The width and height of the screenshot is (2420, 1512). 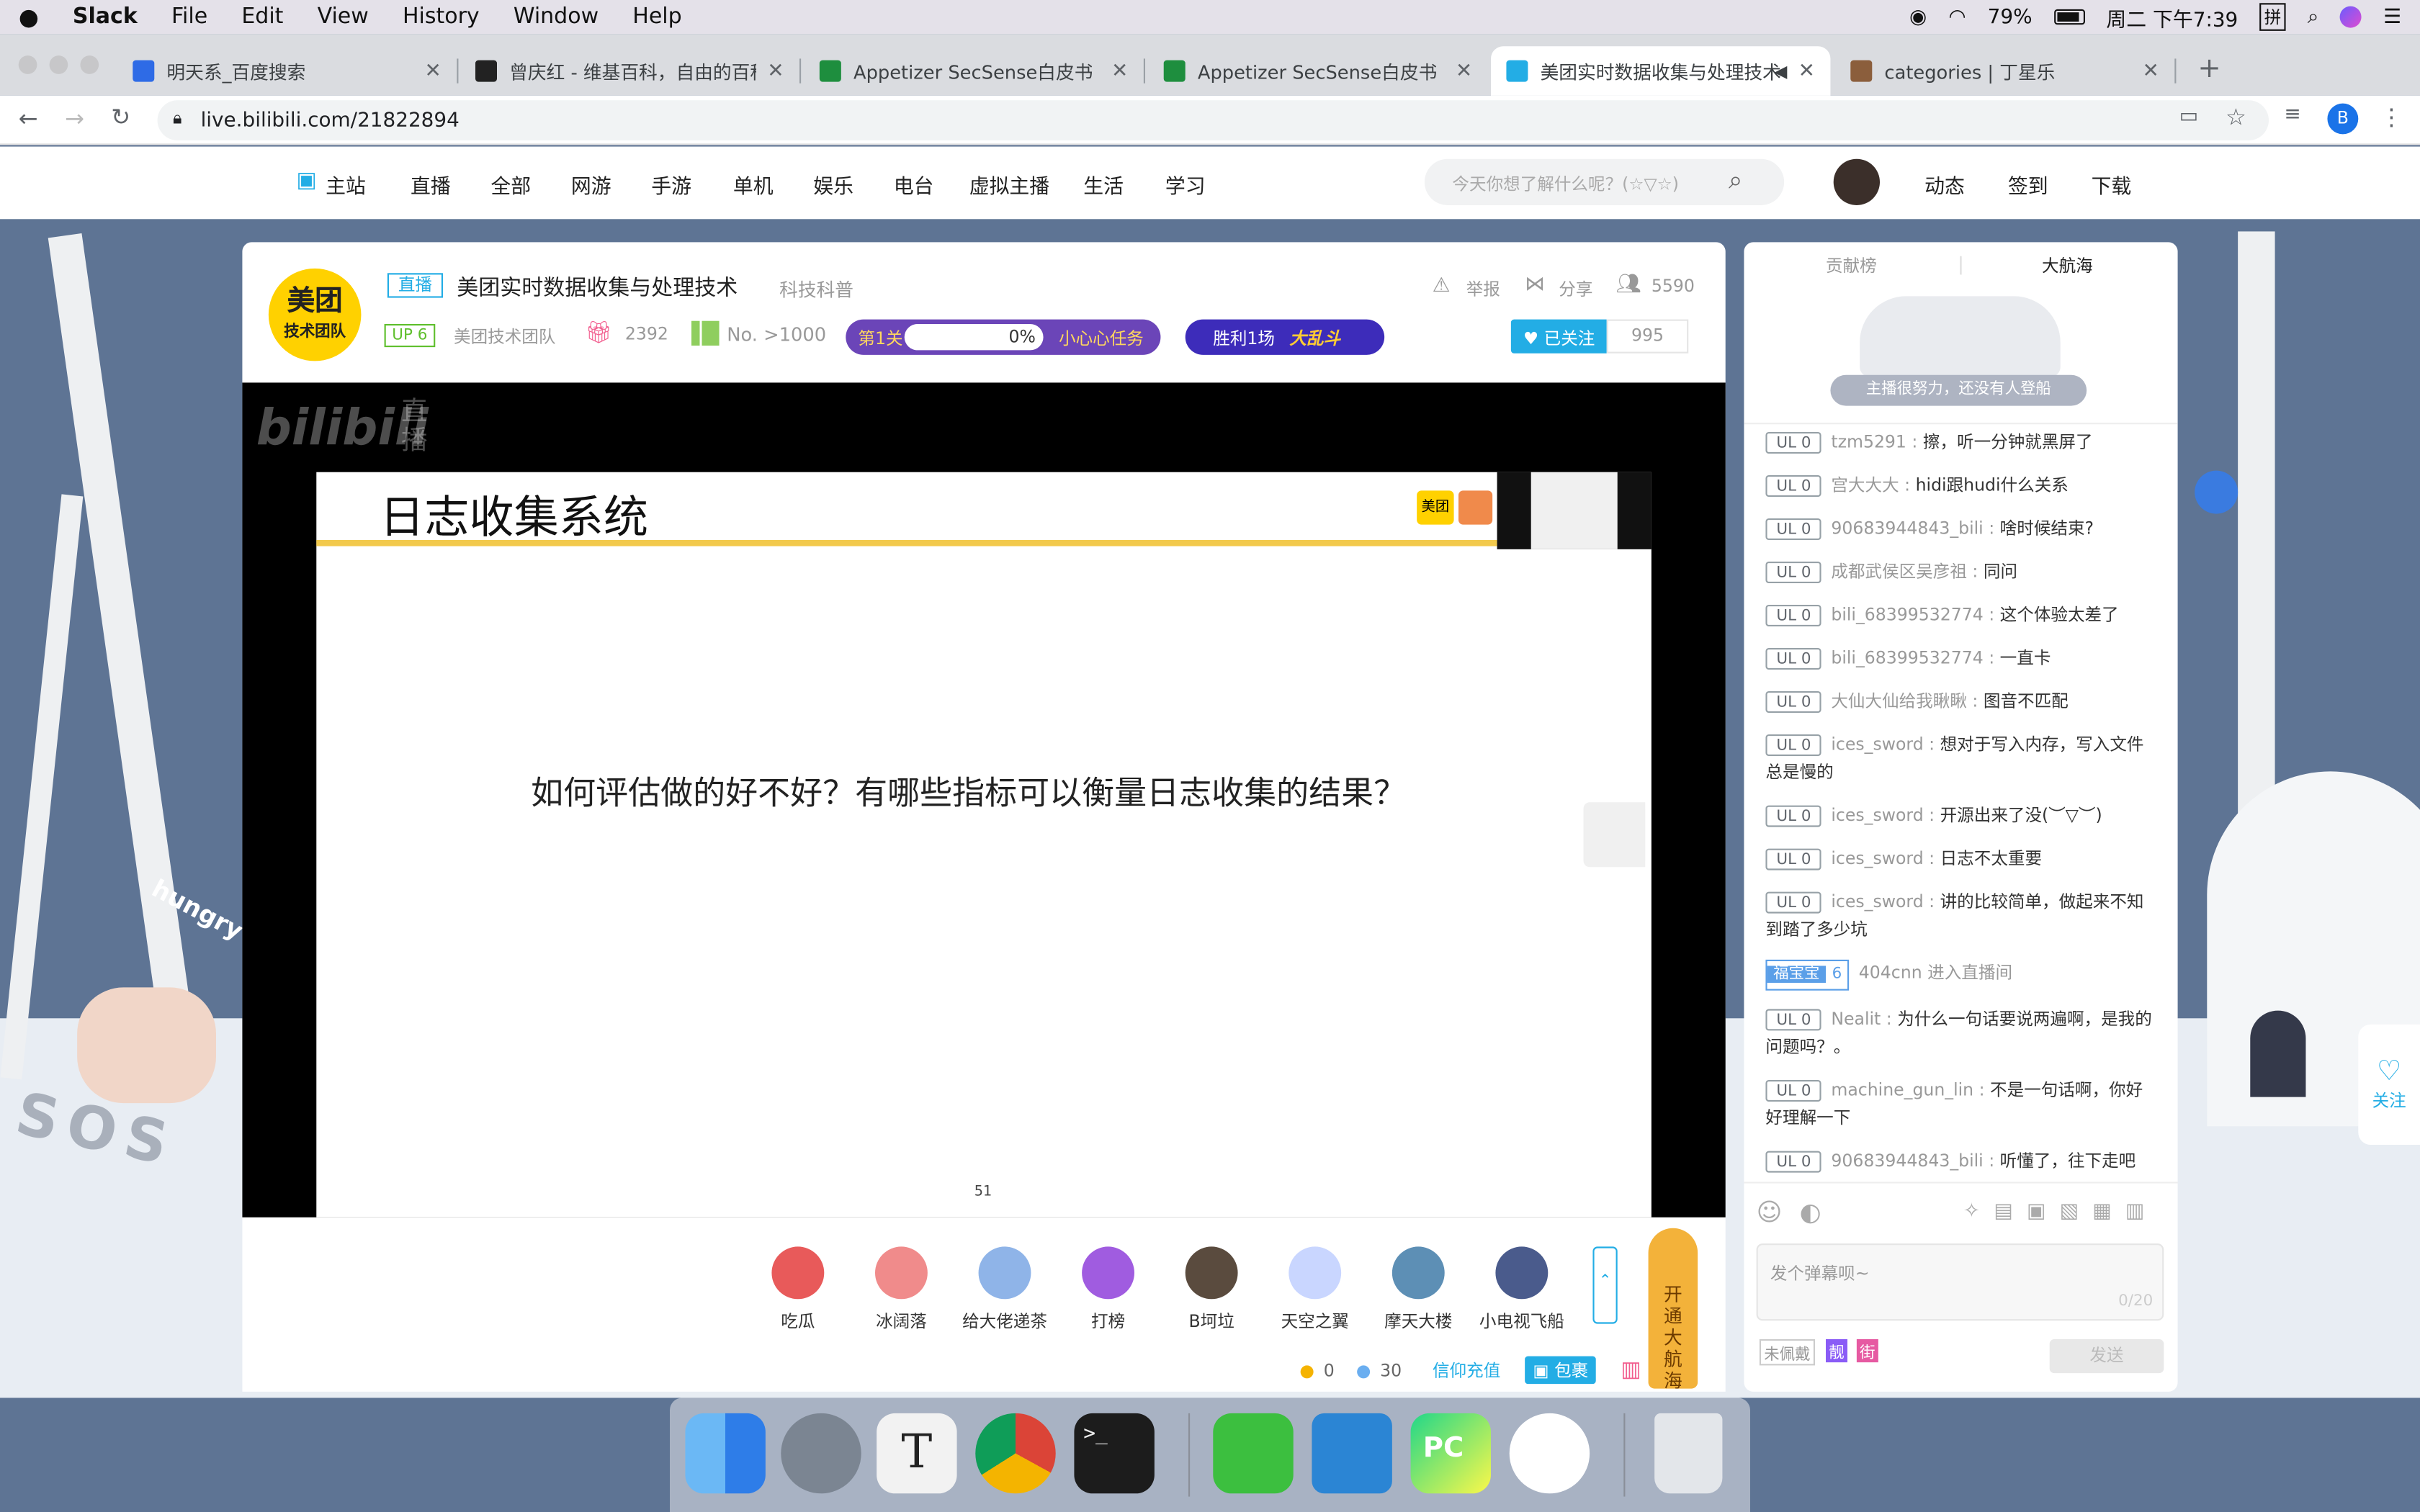 What do you see at coordinates (2389, 1084) in the screenshot?
I see `side-follow-button: ♡ 关注` at bounding box center [2389, 1084].